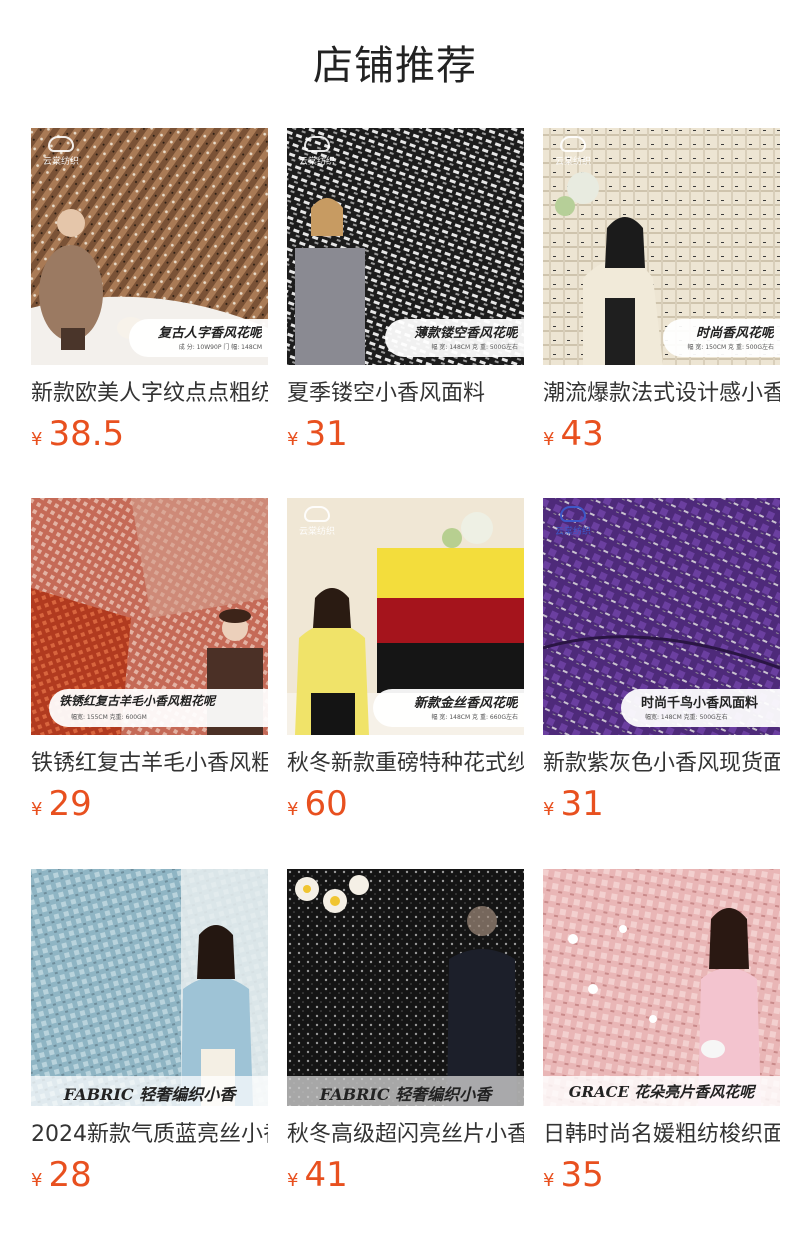 This screenshot has height=1240, width=790. I want to click on price-value: 43, so click(582, 434).